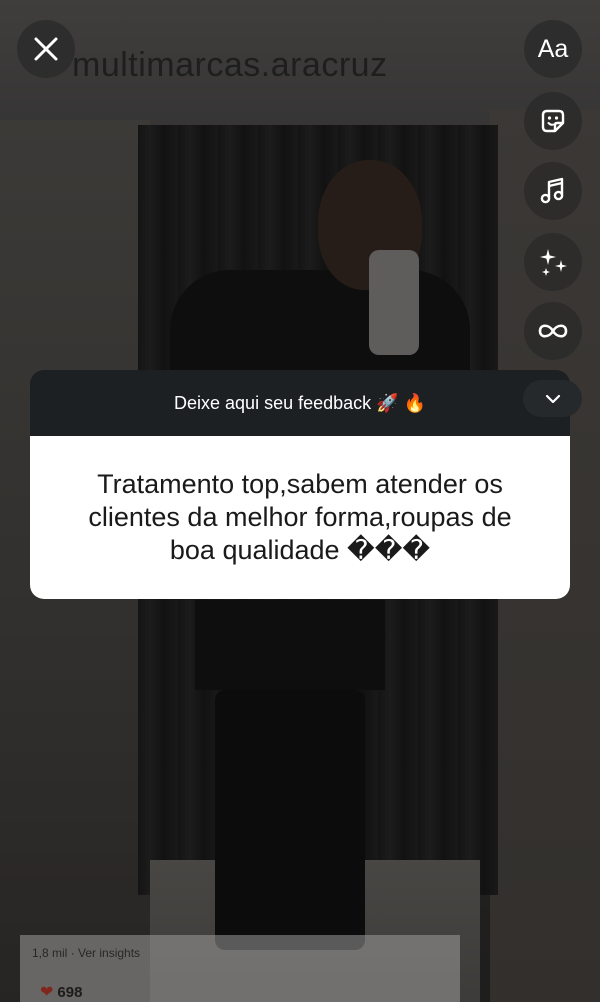 This screenshot has width=600, height=1002. I want to click on music-note-icon, so click(552, 190).